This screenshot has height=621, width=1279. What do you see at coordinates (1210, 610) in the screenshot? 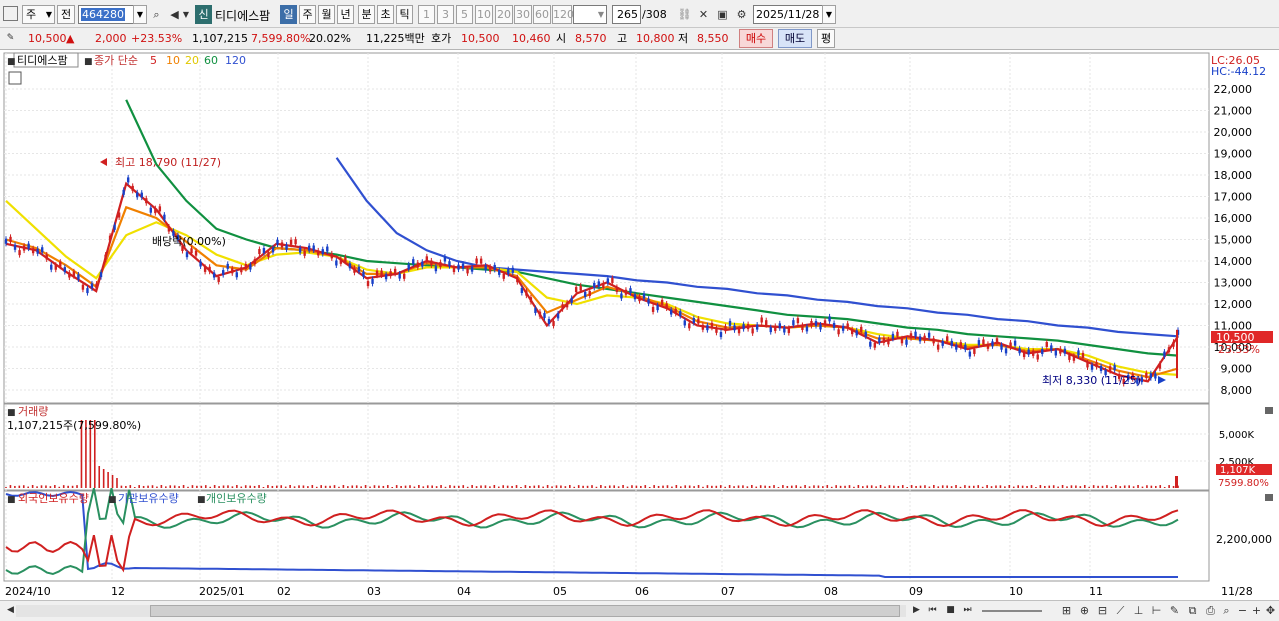
I see `camera-icon: ⎙` at bounding box center [1210, 610].